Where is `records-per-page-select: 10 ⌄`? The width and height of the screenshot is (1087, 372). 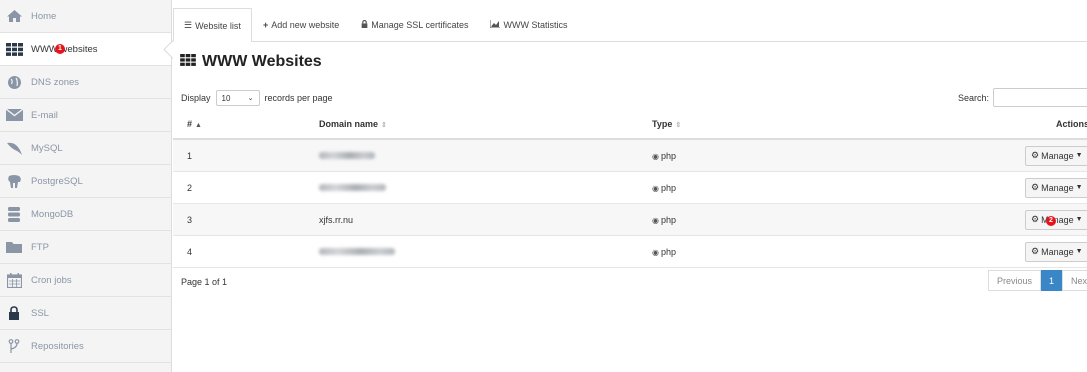
records-per-page-select: 10 ⌄ is located at coordinates (237, 98).